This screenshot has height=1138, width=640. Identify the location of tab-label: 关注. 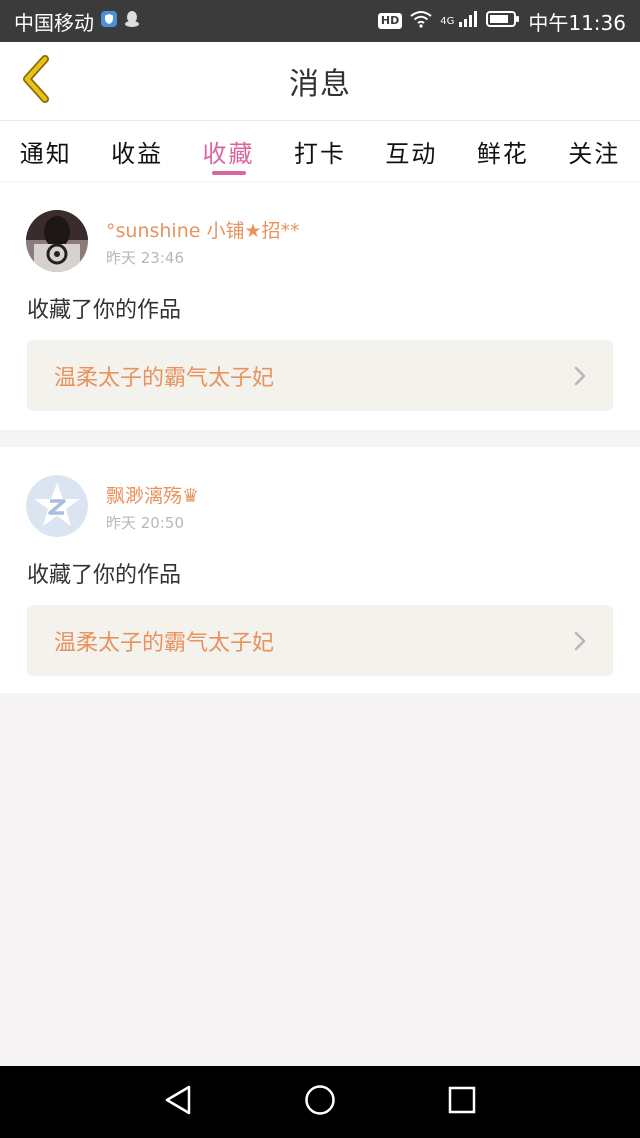
(594, 153).